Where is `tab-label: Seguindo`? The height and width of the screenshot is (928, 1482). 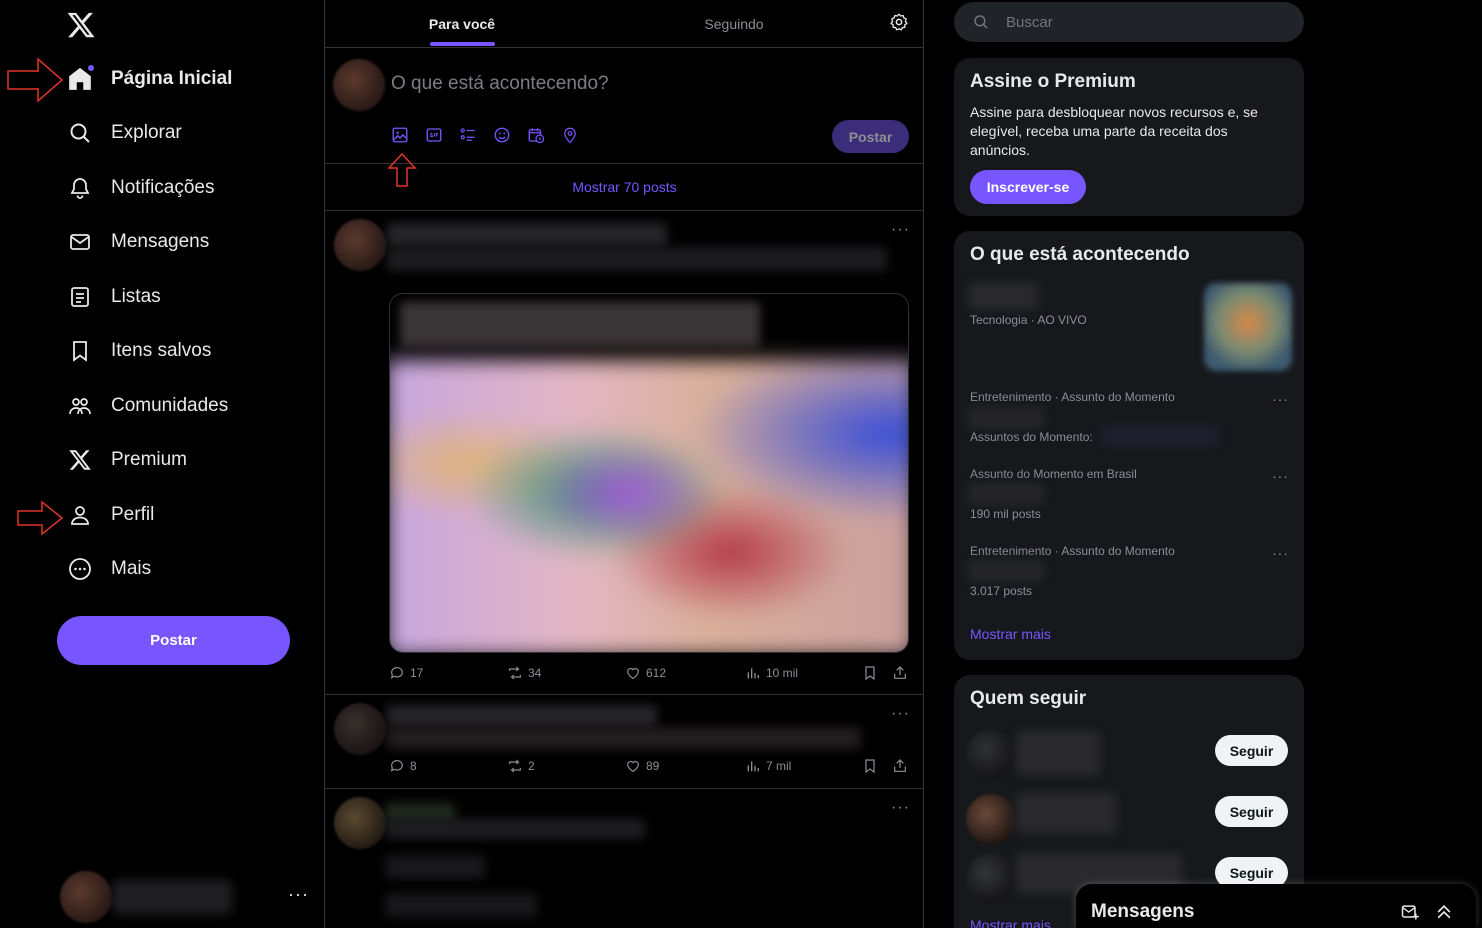 tab-label: Seguindo is located at coordinates (734, 23).